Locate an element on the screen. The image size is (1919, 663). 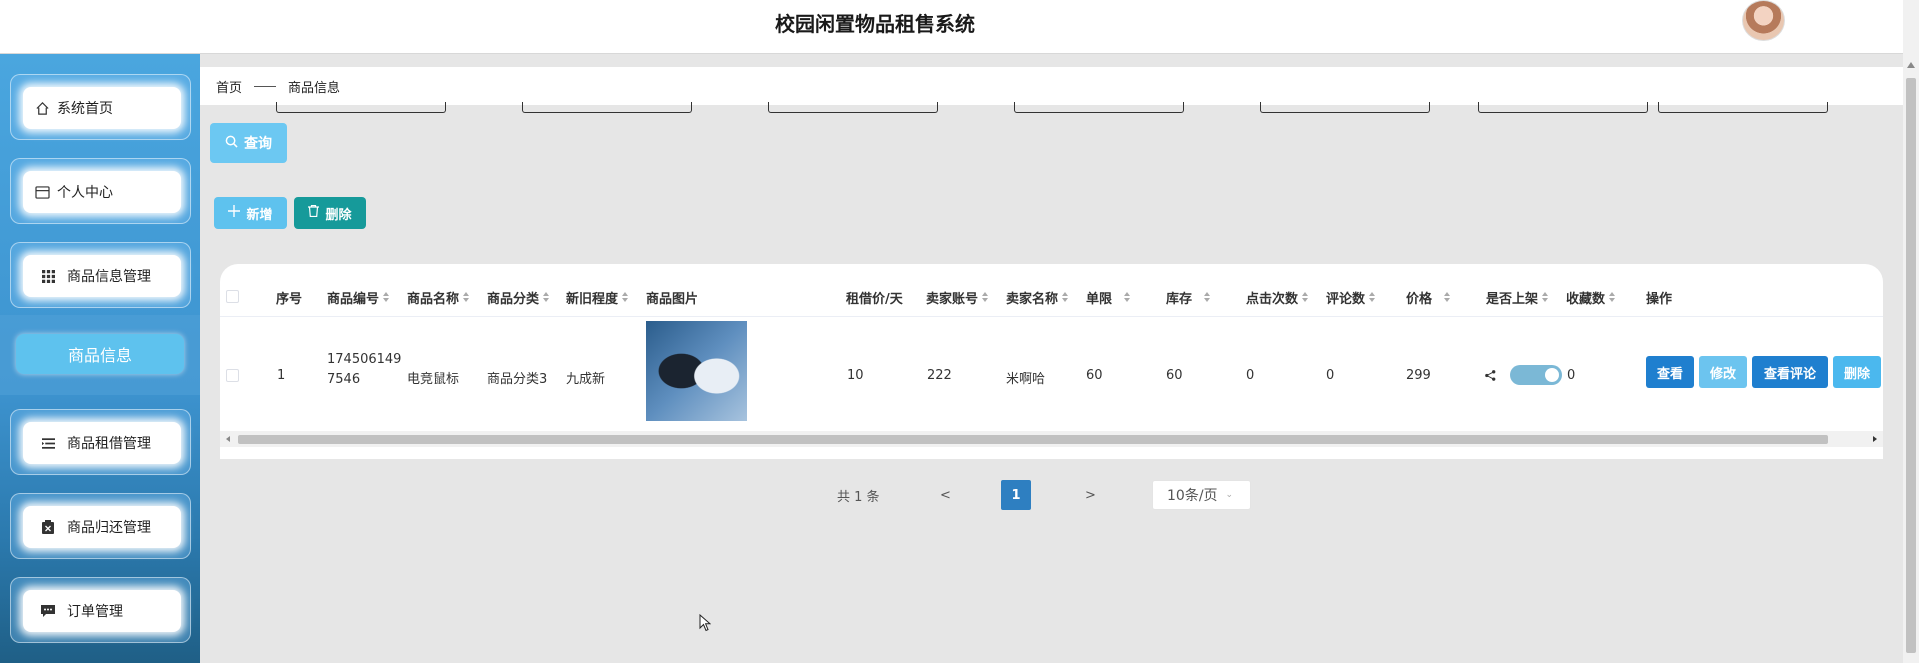
cell-limit: 60 is located at coordinates (1094, 375).